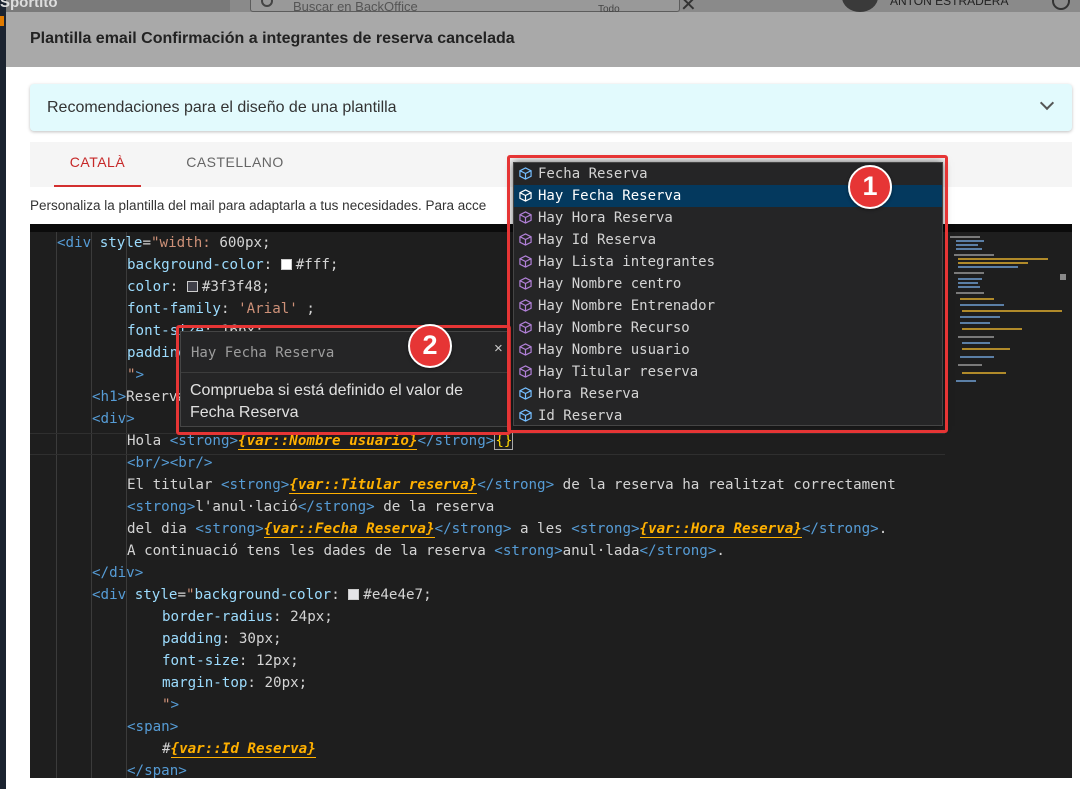  I want to click on editor-minimap, so click(1006, 332).